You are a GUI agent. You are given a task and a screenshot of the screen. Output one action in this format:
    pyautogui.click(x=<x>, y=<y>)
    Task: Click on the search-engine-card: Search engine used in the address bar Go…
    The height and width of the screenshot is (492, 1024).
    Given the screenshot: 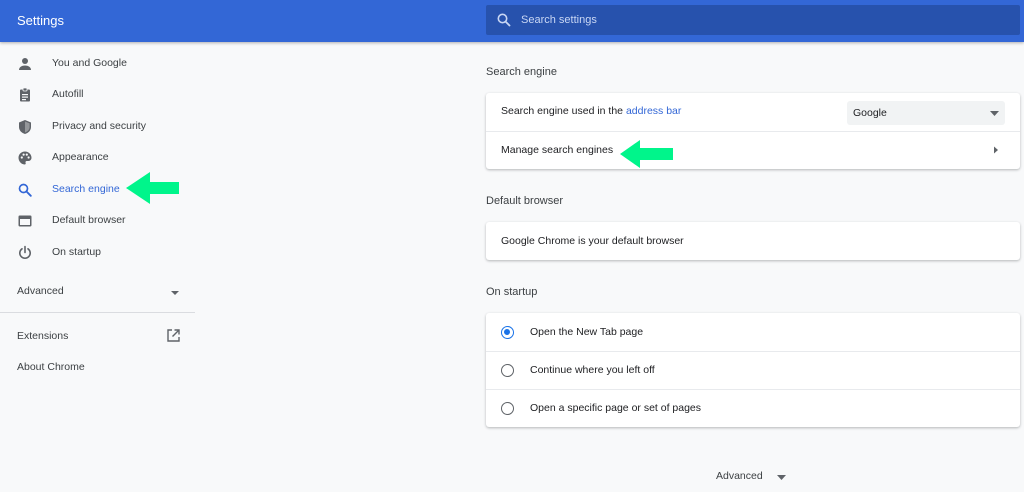 What is the action you would take?
    pyautogui.click(x=753, y=131)
    